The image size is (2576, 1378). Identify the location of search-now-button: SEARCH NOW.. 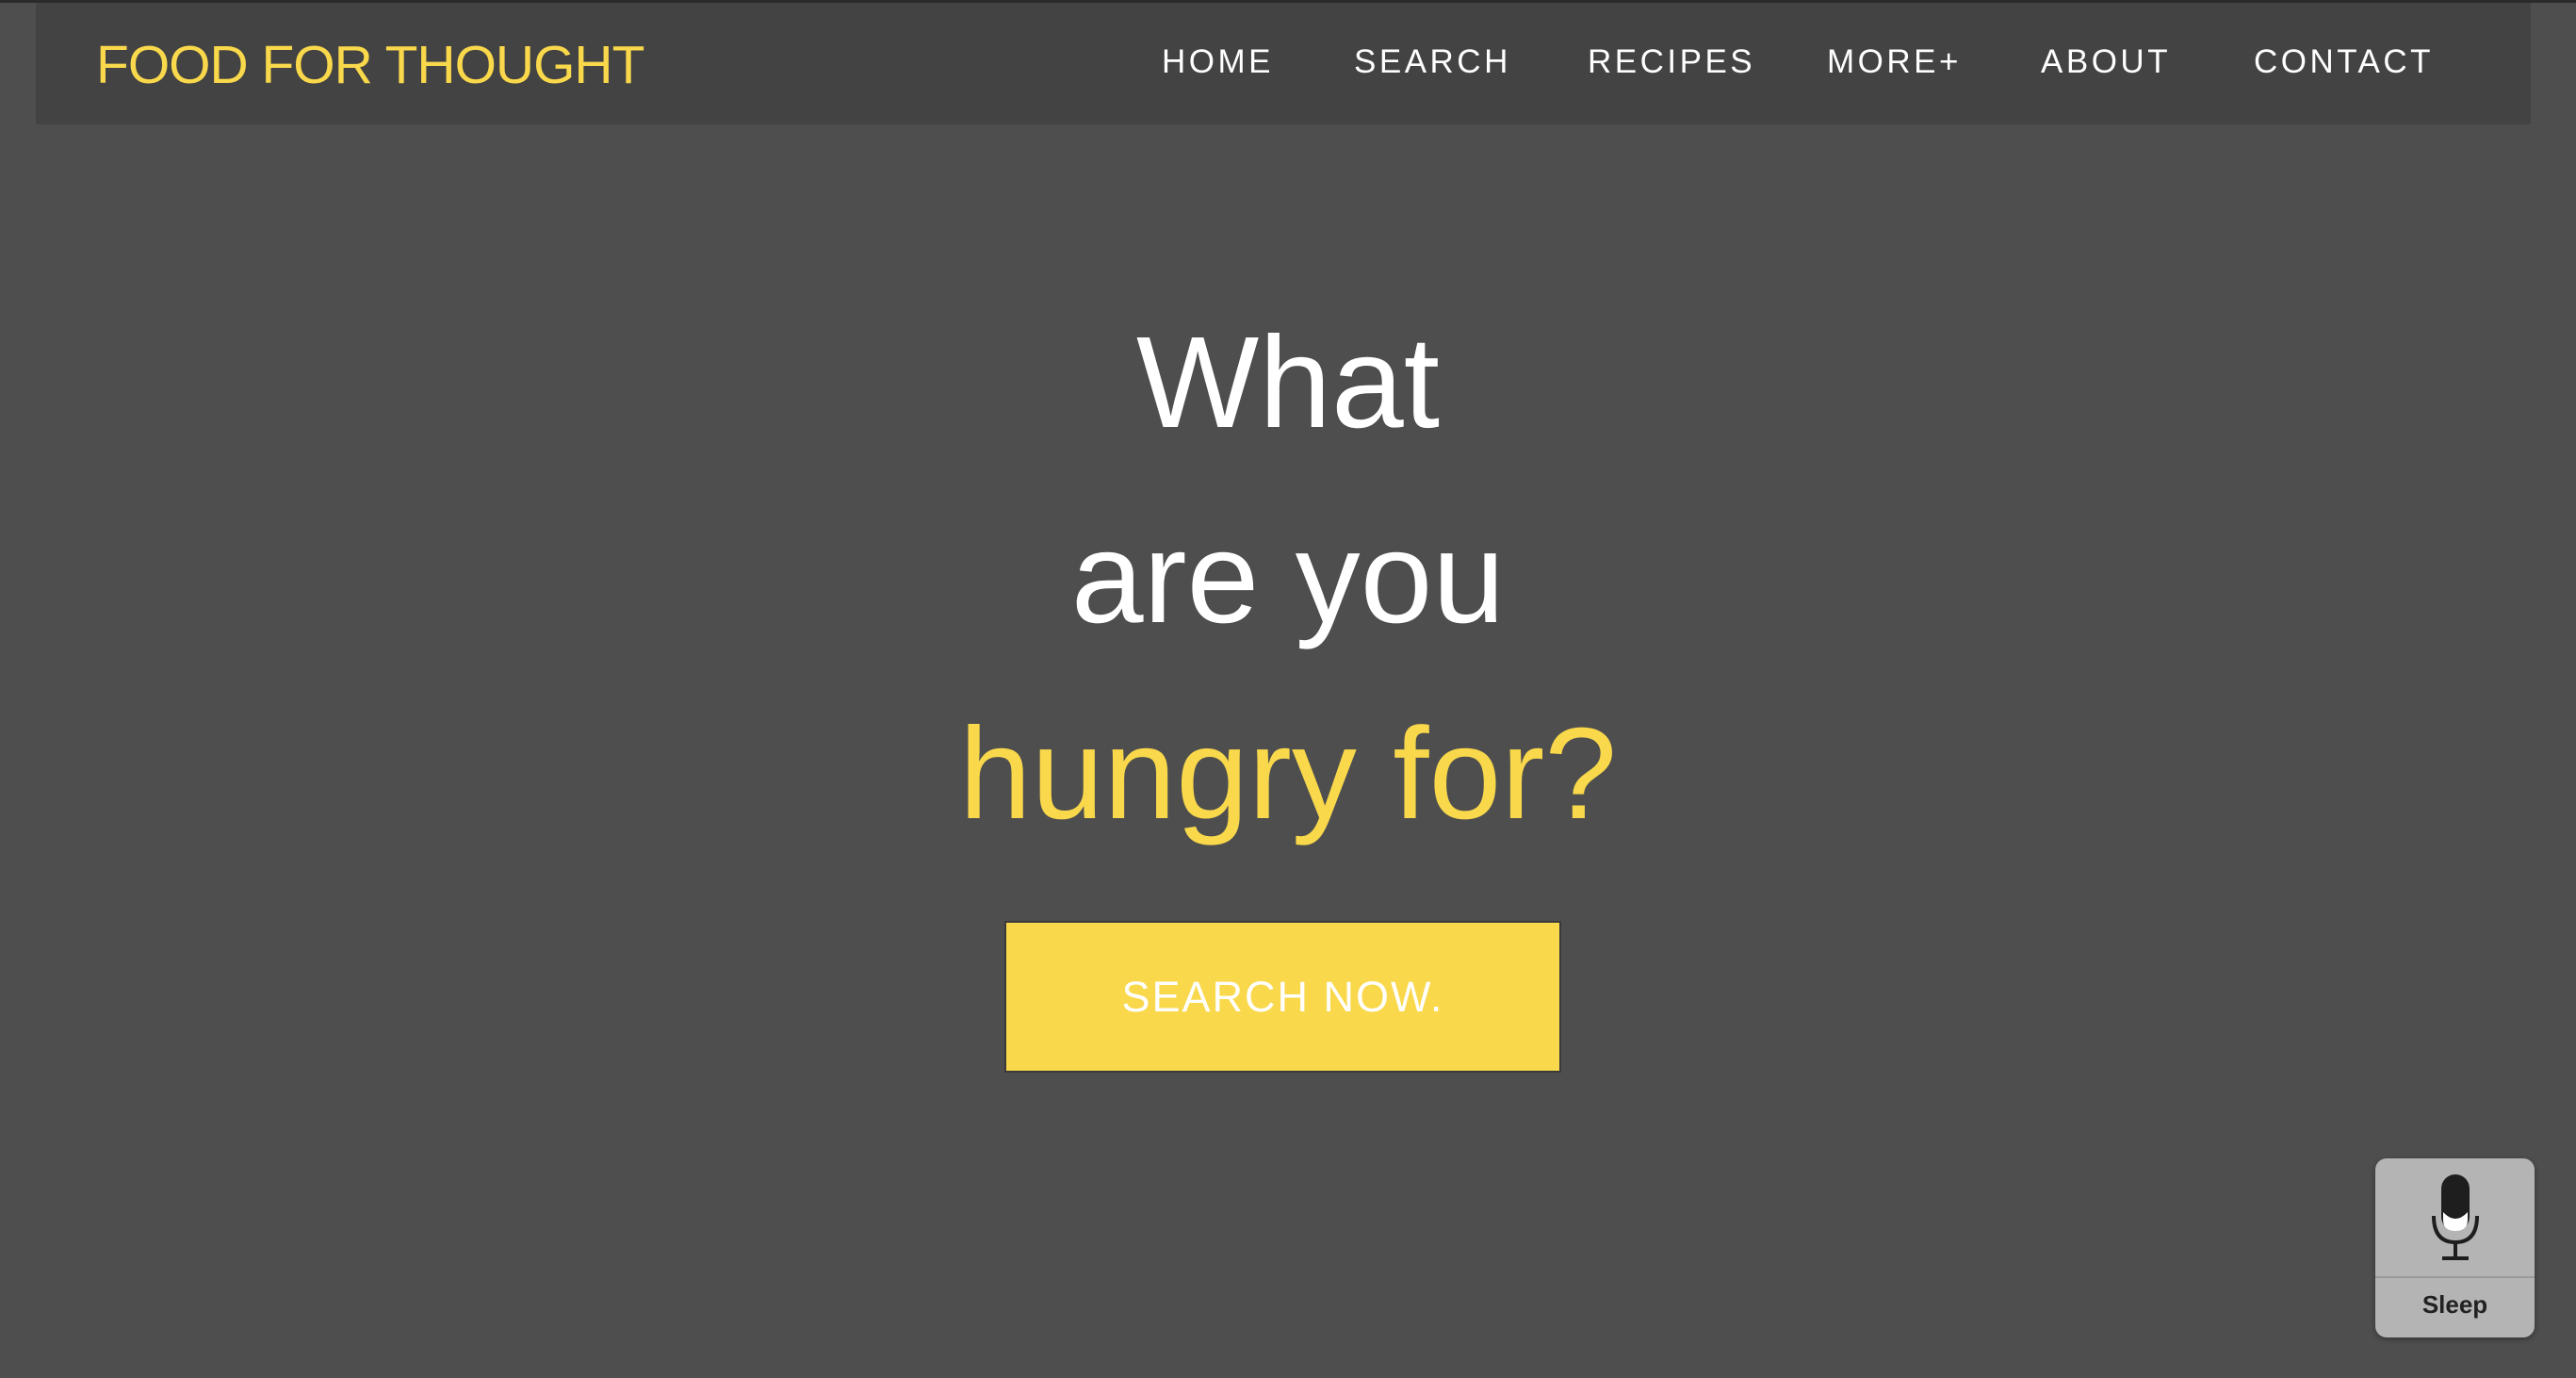
(1282, 997).